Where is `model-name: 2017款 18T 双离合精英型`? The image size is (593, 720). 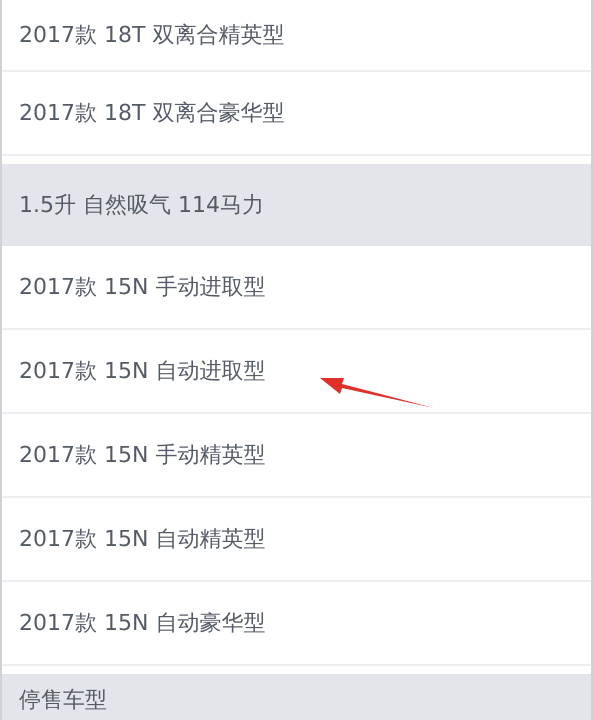 model-name: 2017款 18T 双离合精英型 is located at coordinates (151, 36).